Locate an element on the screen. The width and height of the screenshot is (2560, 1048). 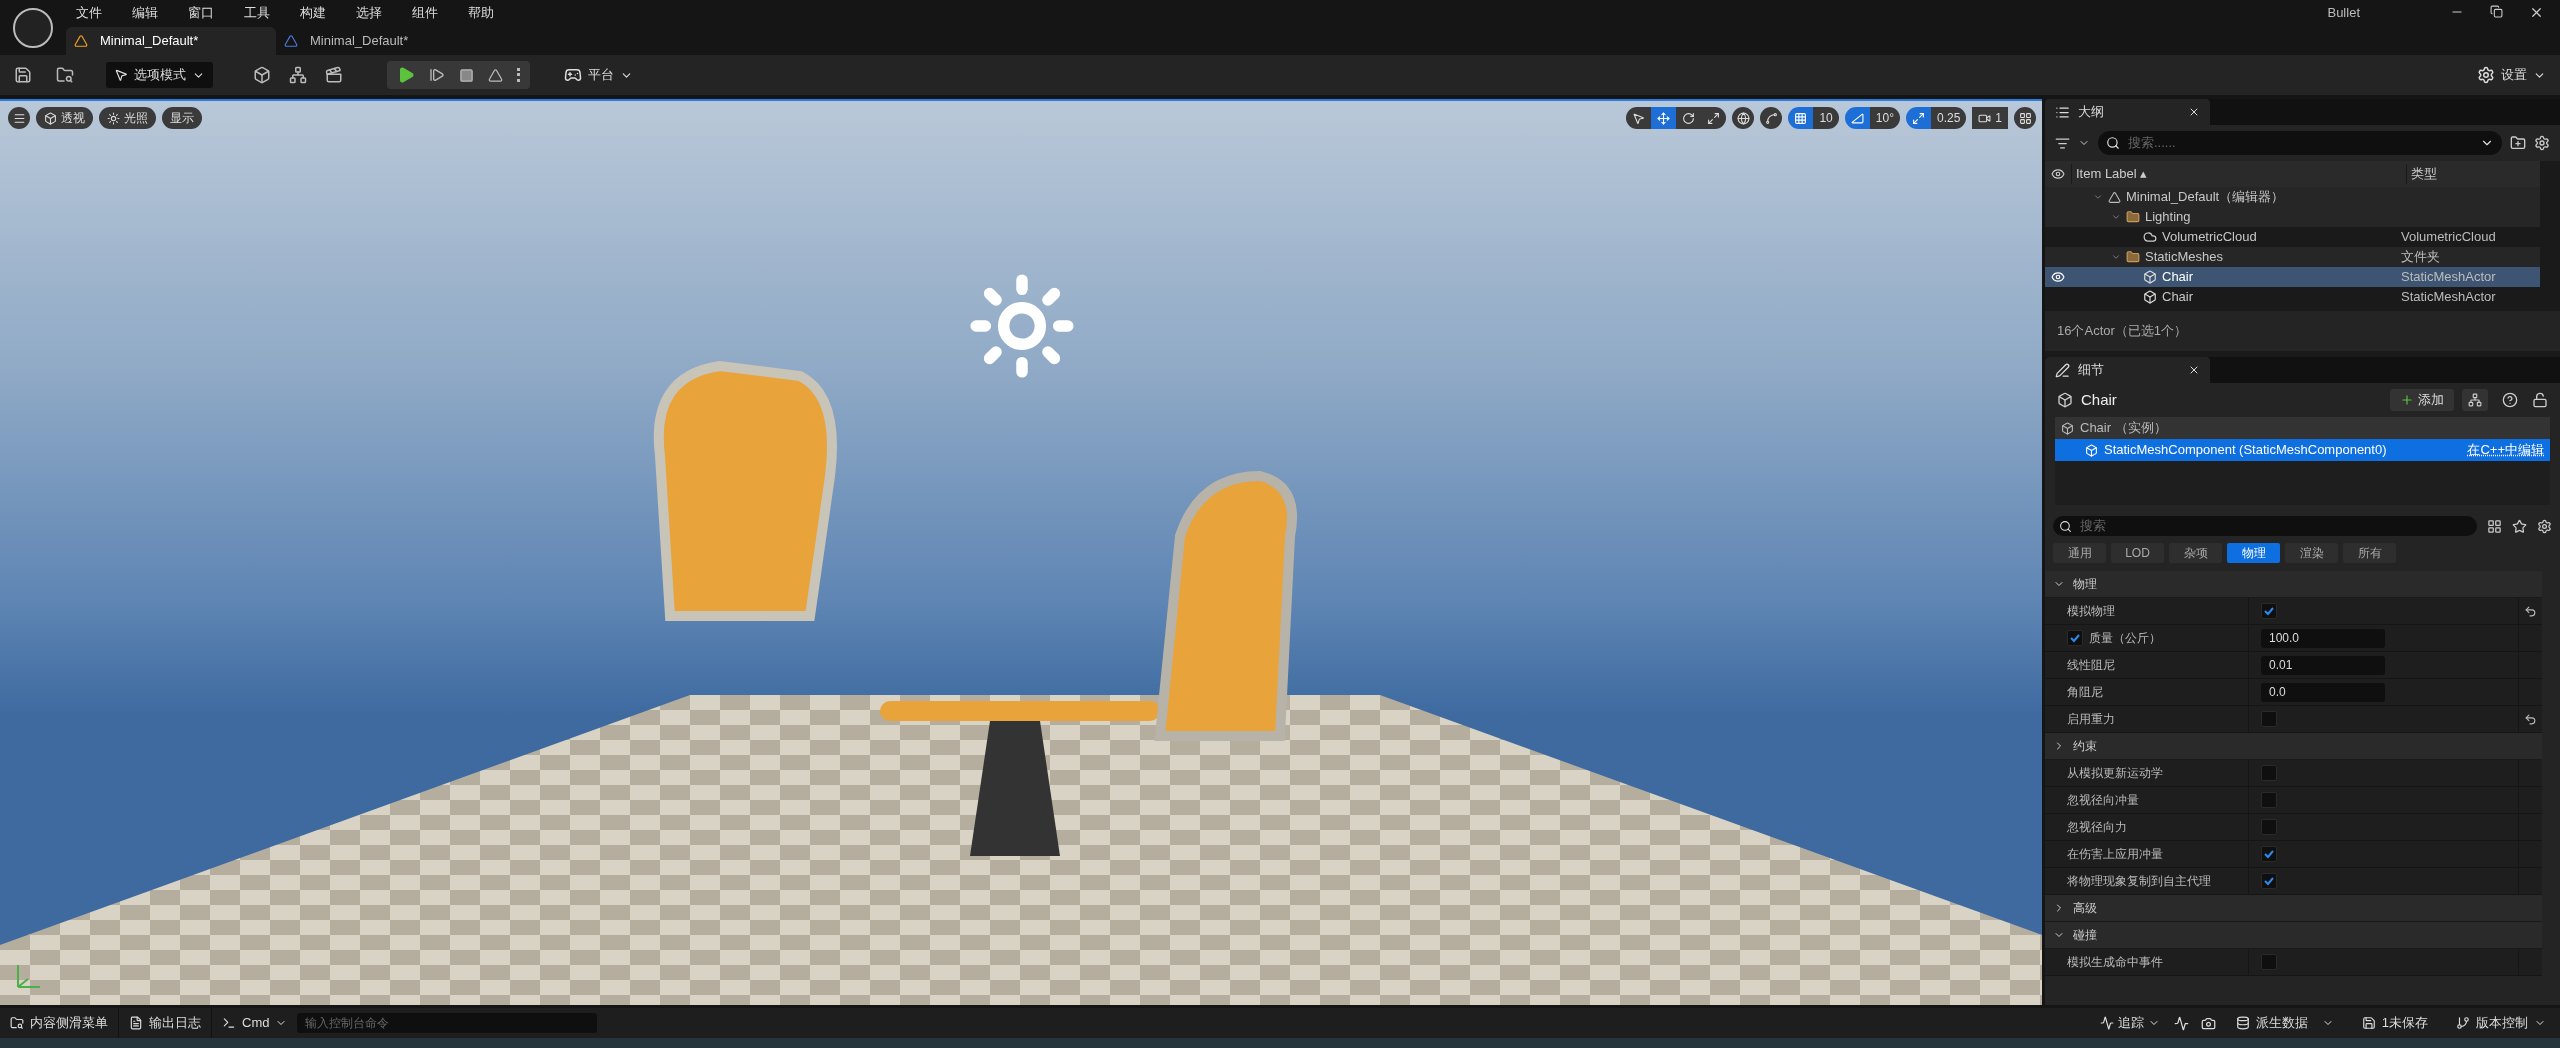
add-actor-icon is located at coordinates (262, 75).